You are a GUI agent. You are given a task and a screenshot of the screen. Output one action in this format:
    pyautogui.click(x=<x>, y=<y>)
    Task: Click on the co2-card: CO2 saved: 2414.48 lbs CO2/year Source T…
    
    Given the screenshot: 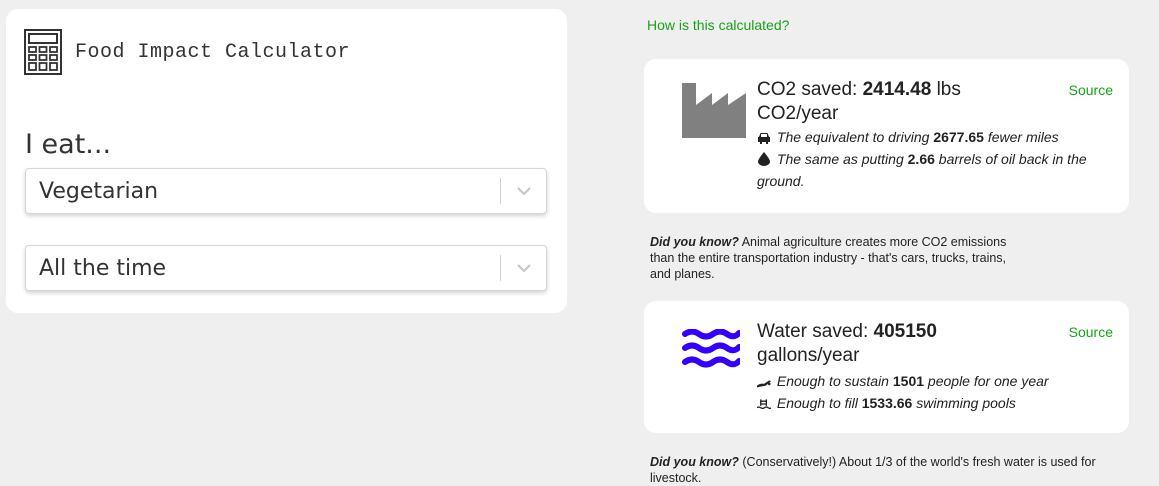 What is the action you would take?
    pyautogui.click(x=886, y=136)
    